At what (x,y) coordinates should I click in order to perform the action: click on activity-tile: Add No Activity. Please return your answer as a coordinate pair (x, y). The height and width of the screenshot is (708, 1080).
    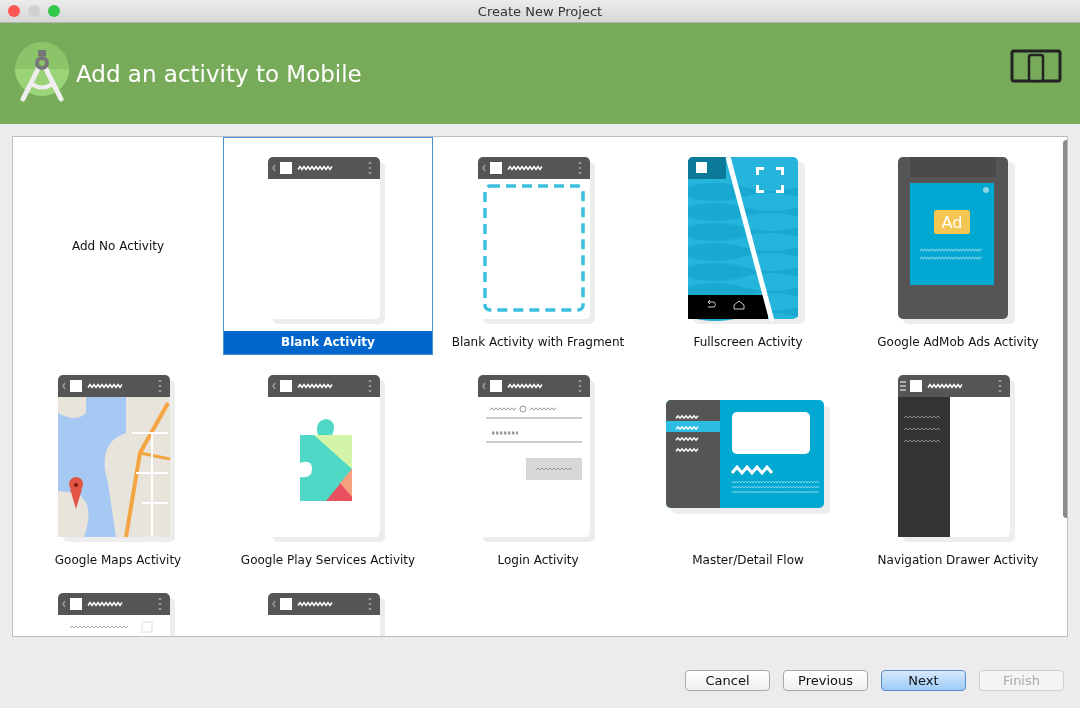
    Looking at the image, I should click on (118, 246).